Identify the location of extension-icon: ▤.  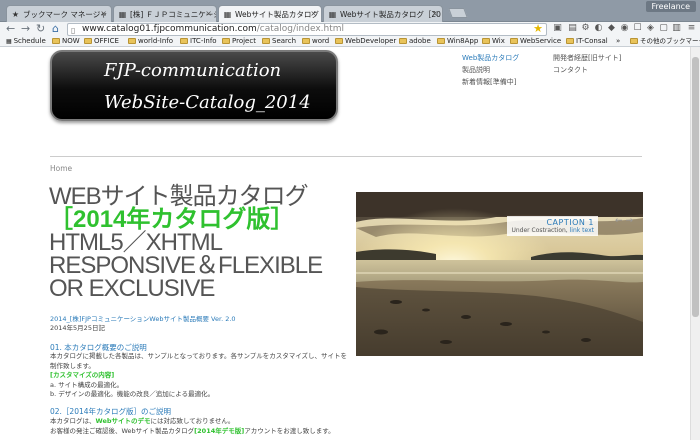
(572, 28).